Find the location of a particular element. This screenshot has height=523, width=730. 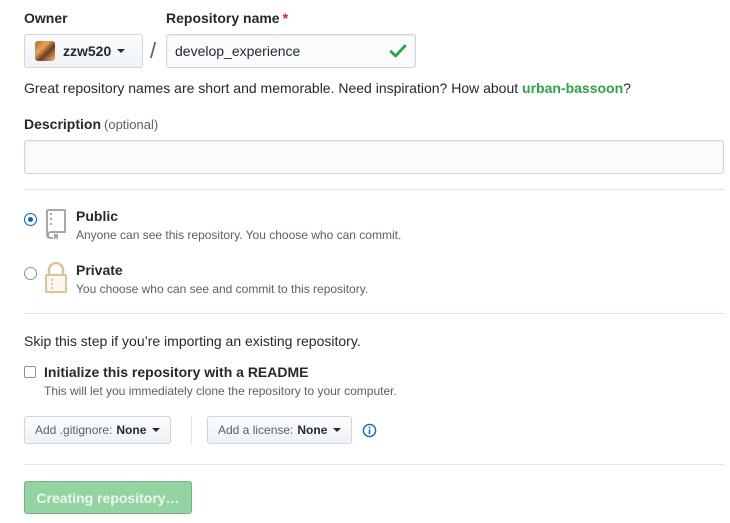

gitignore-select: Add .gitignore: None is located at coordinates (98, 430).